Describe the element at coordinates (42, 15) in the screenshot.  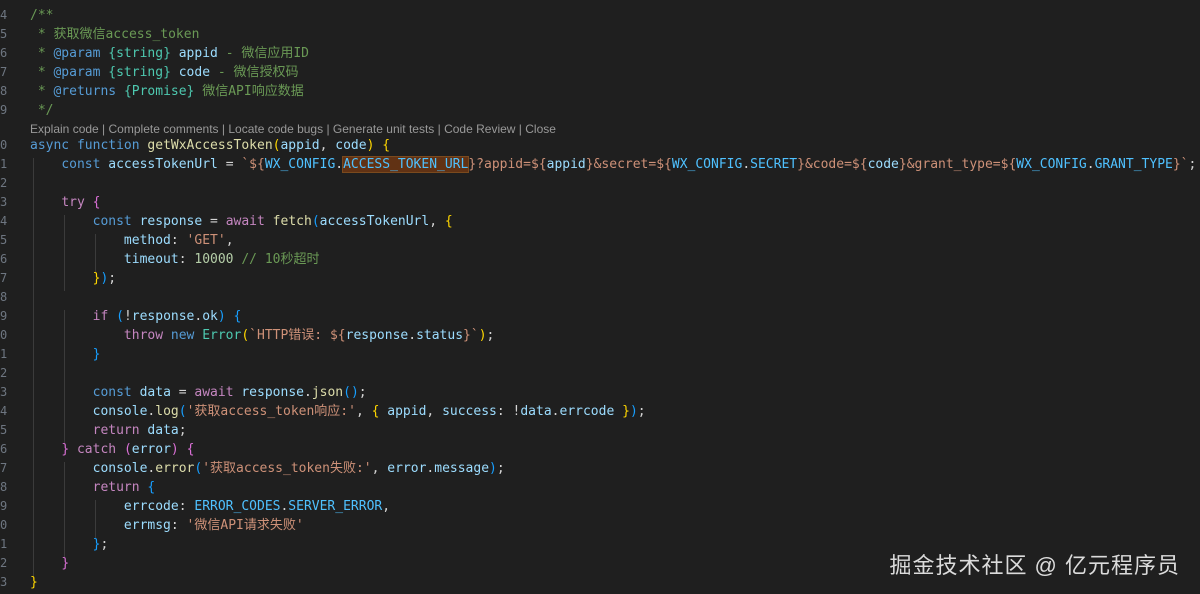
I see `comment-text: /**` at that location.